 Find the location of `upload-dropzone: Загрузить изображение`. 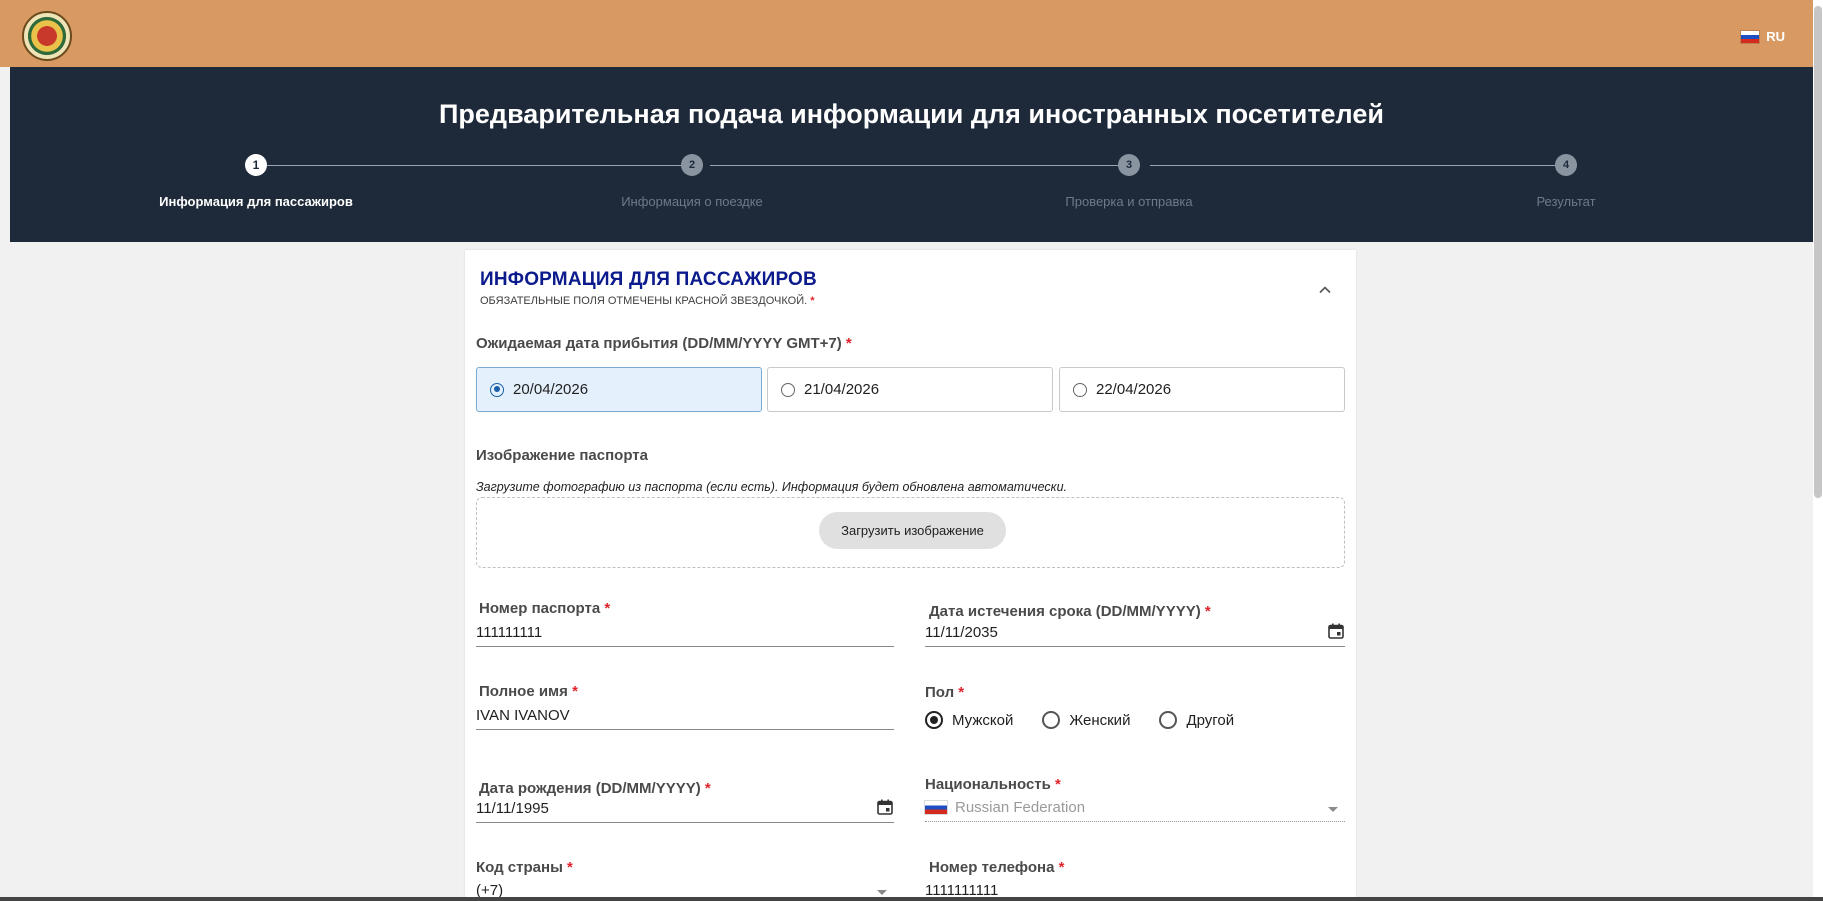

upload-dropzone: Загрузить изображение is located at coordinates (910, 532).